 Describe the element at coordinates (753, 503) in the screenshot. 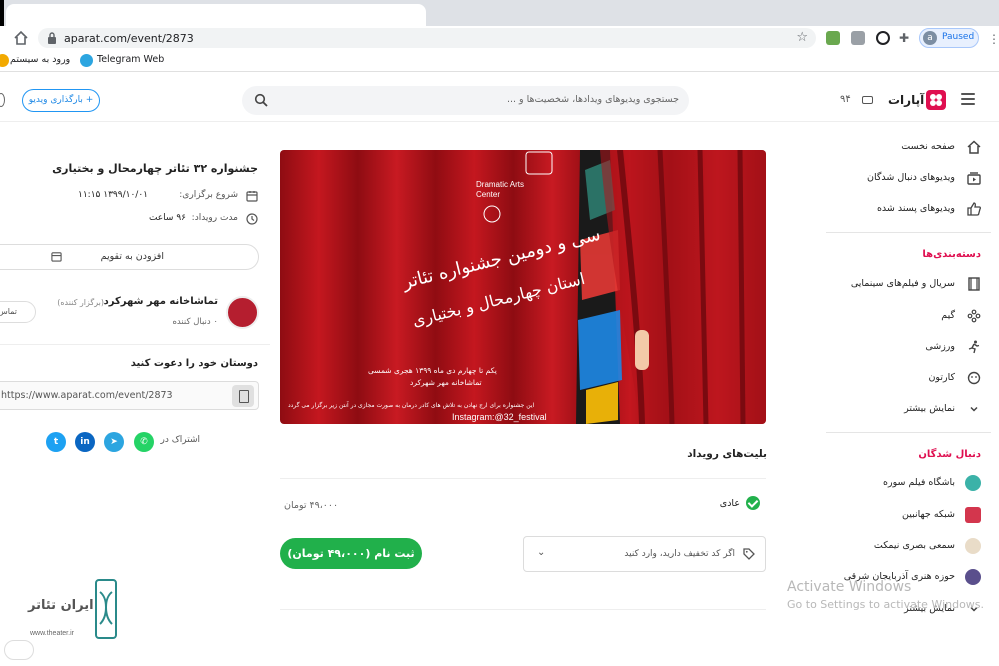

I see `check-icon` at that location.